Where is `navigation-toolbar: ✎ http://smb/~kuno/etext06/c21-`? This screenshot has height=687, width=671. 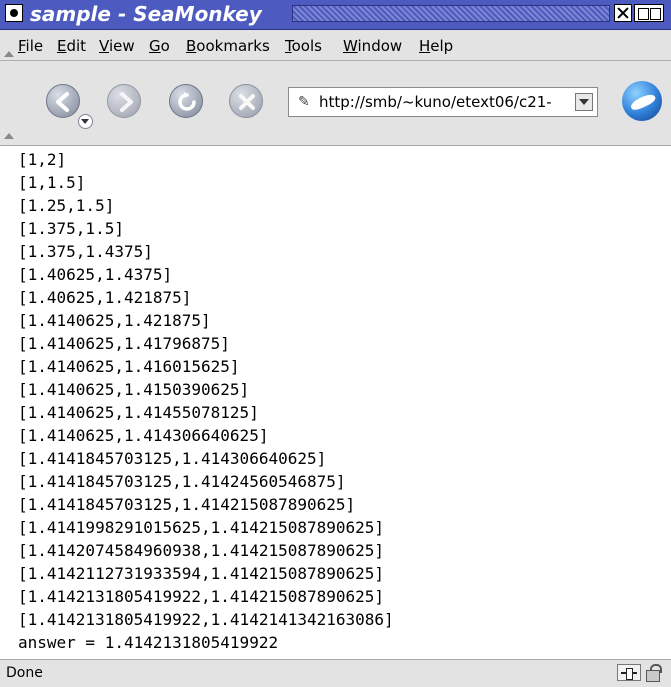
navigation-toolbar: ✎ http://smb/~kuno/etext06/c21- is located at coordinates (335, 103).